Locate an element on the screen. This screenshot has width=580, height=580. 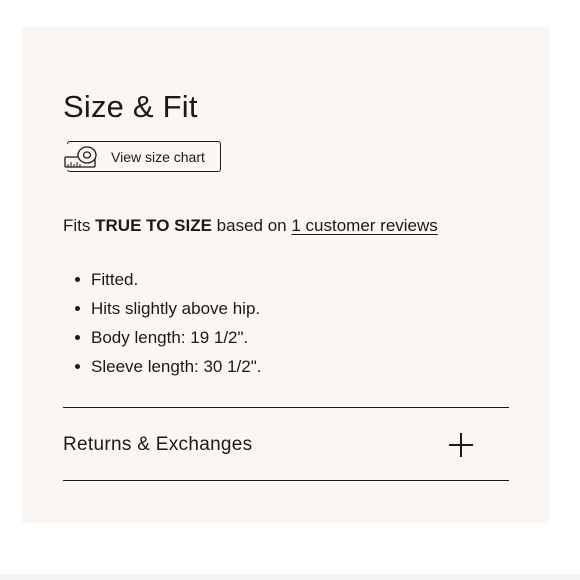
view-size-chart-button: View size chart is located at coordinates (142, 156).